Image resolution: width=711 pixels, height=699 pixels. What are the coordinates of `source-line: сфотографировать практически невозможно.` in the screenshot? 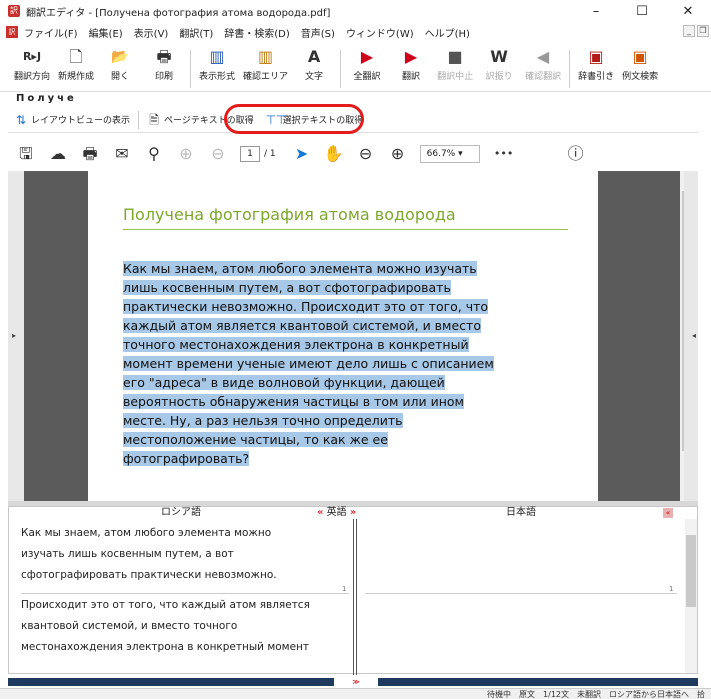 It's located at (149, 575).